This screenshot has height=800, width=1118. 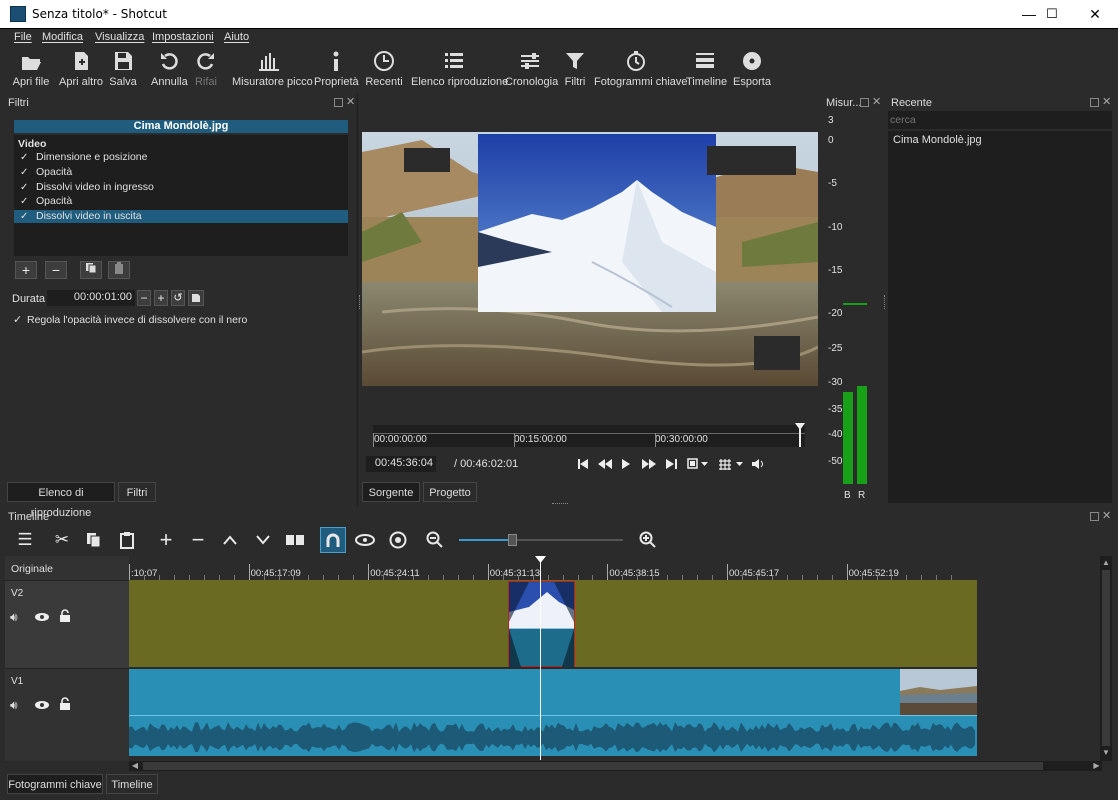 What do you see at coordinates (1095, 14) in the screenshot?
I see `close-button: ✕` at bounding box center [1095, 14].